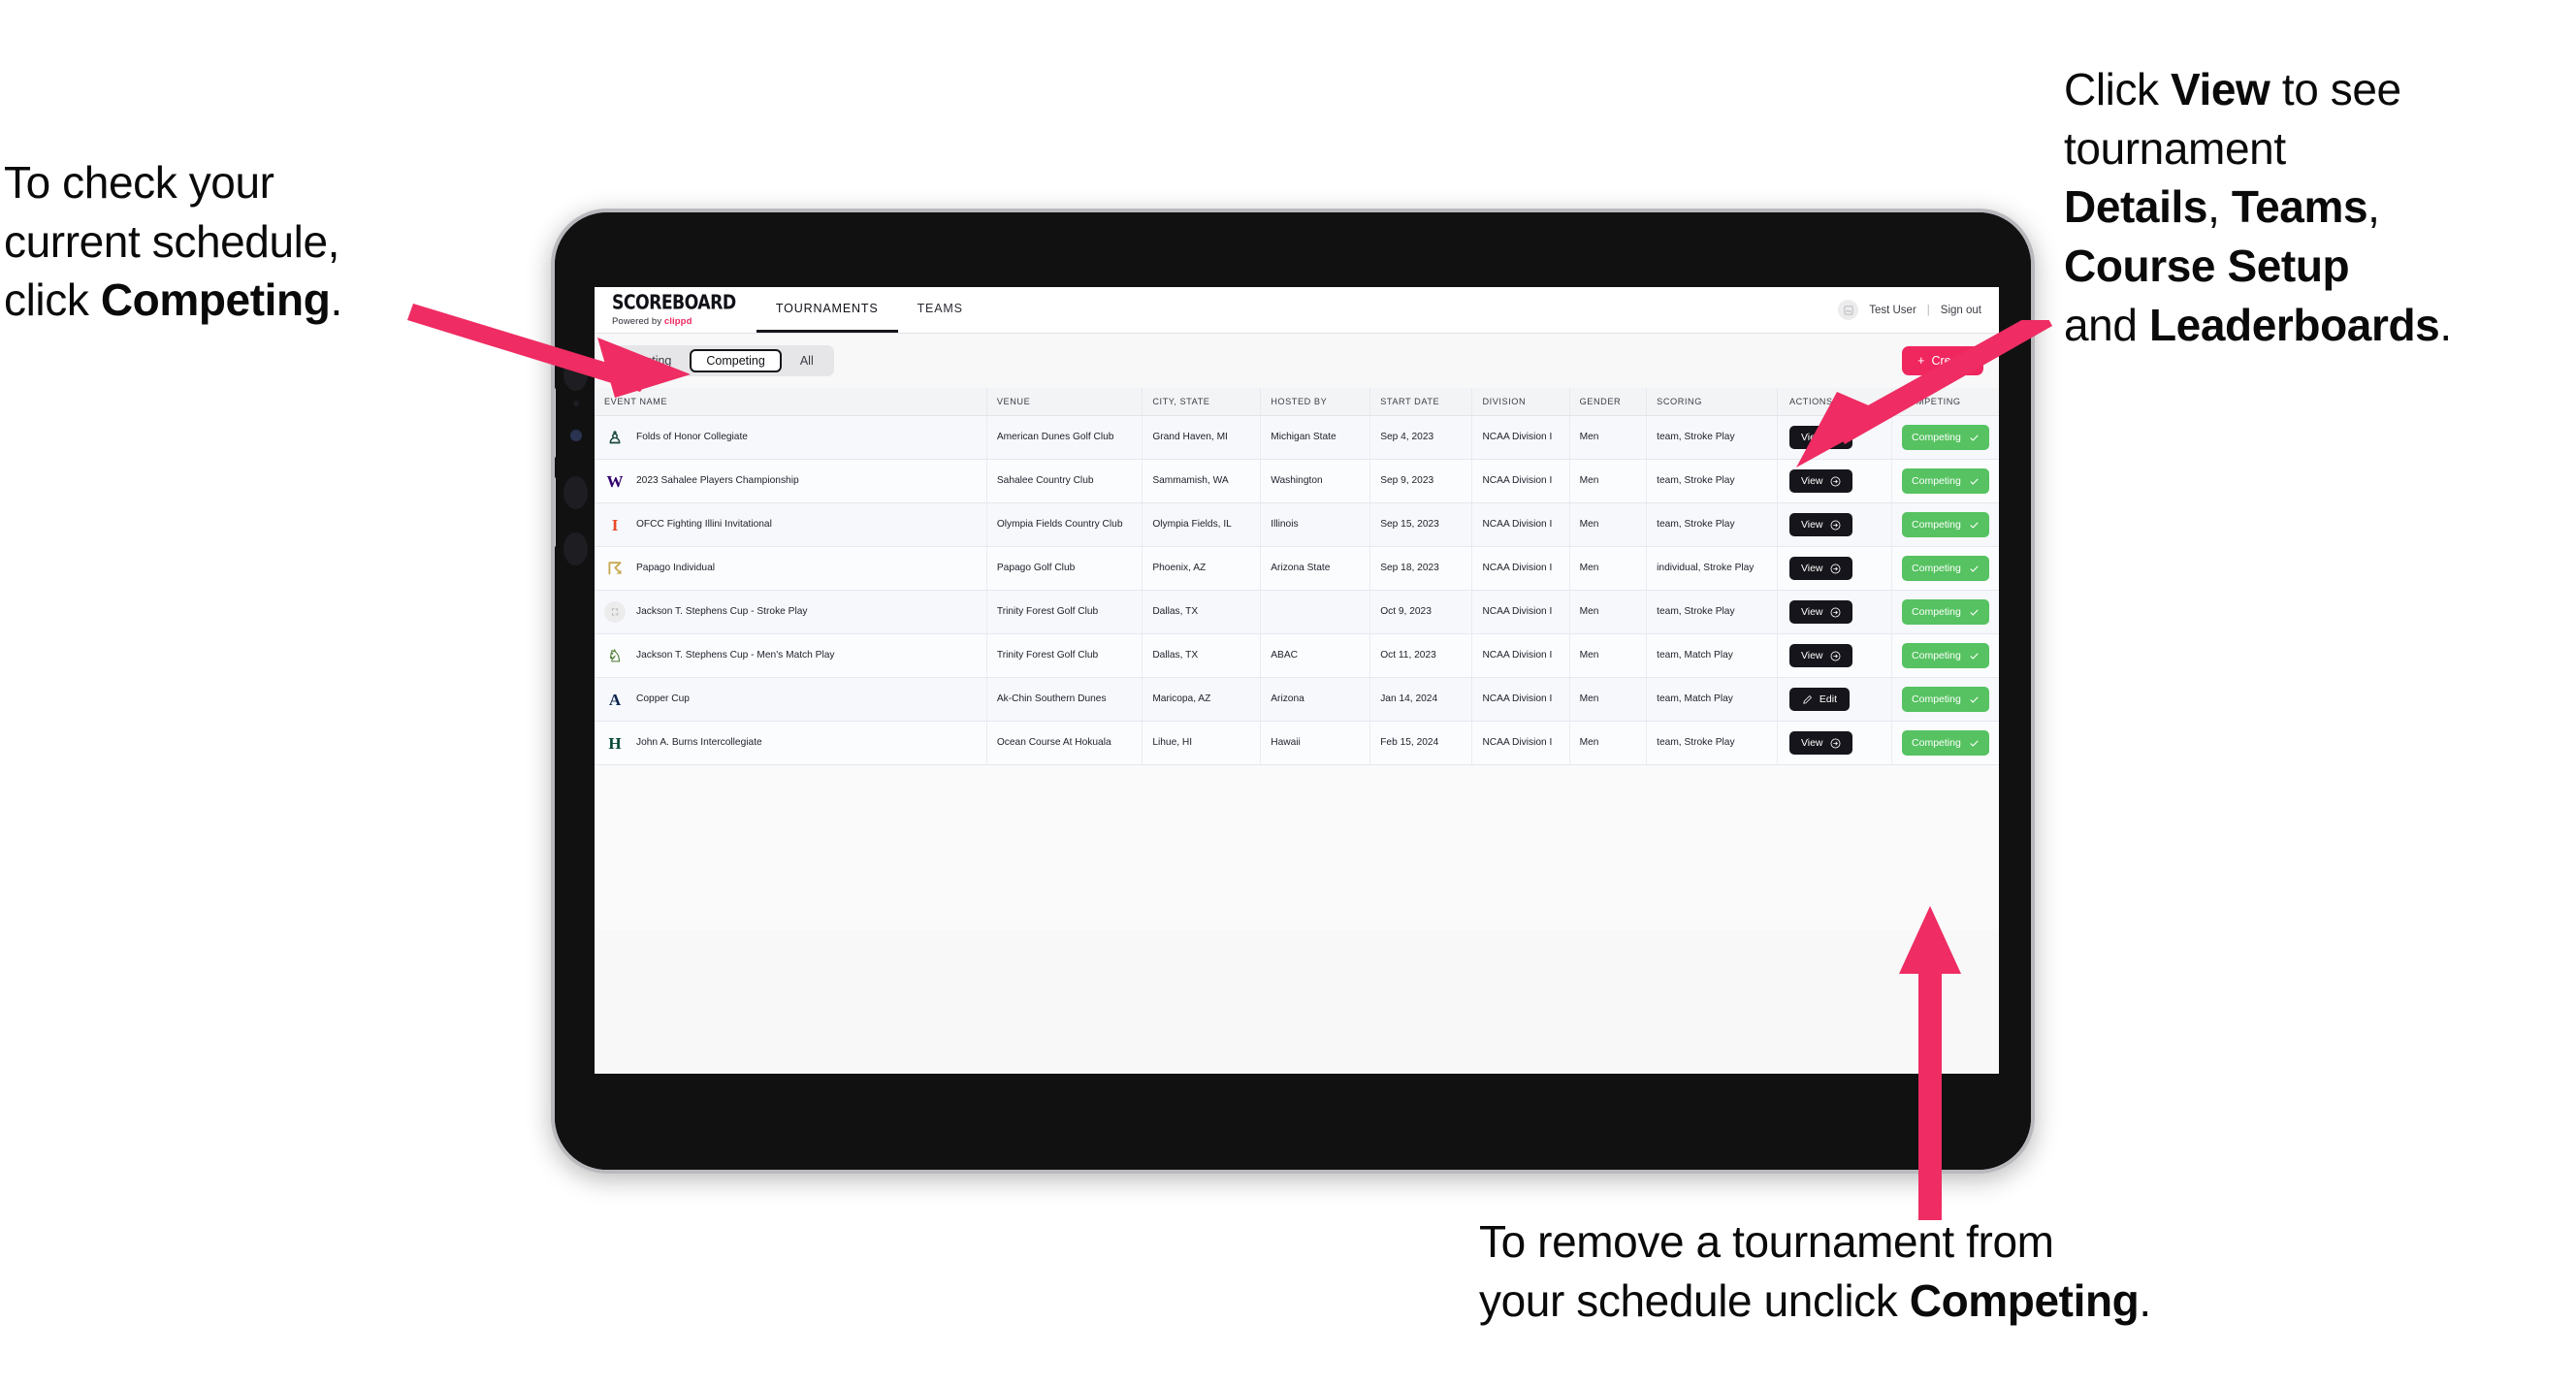 The width and height of the screenshot is (2576, 1386). What do you see at coordinates (615, 481) in the screenshot?
I see `washington-huskies-logo: W` at bounding box center [615, 481].